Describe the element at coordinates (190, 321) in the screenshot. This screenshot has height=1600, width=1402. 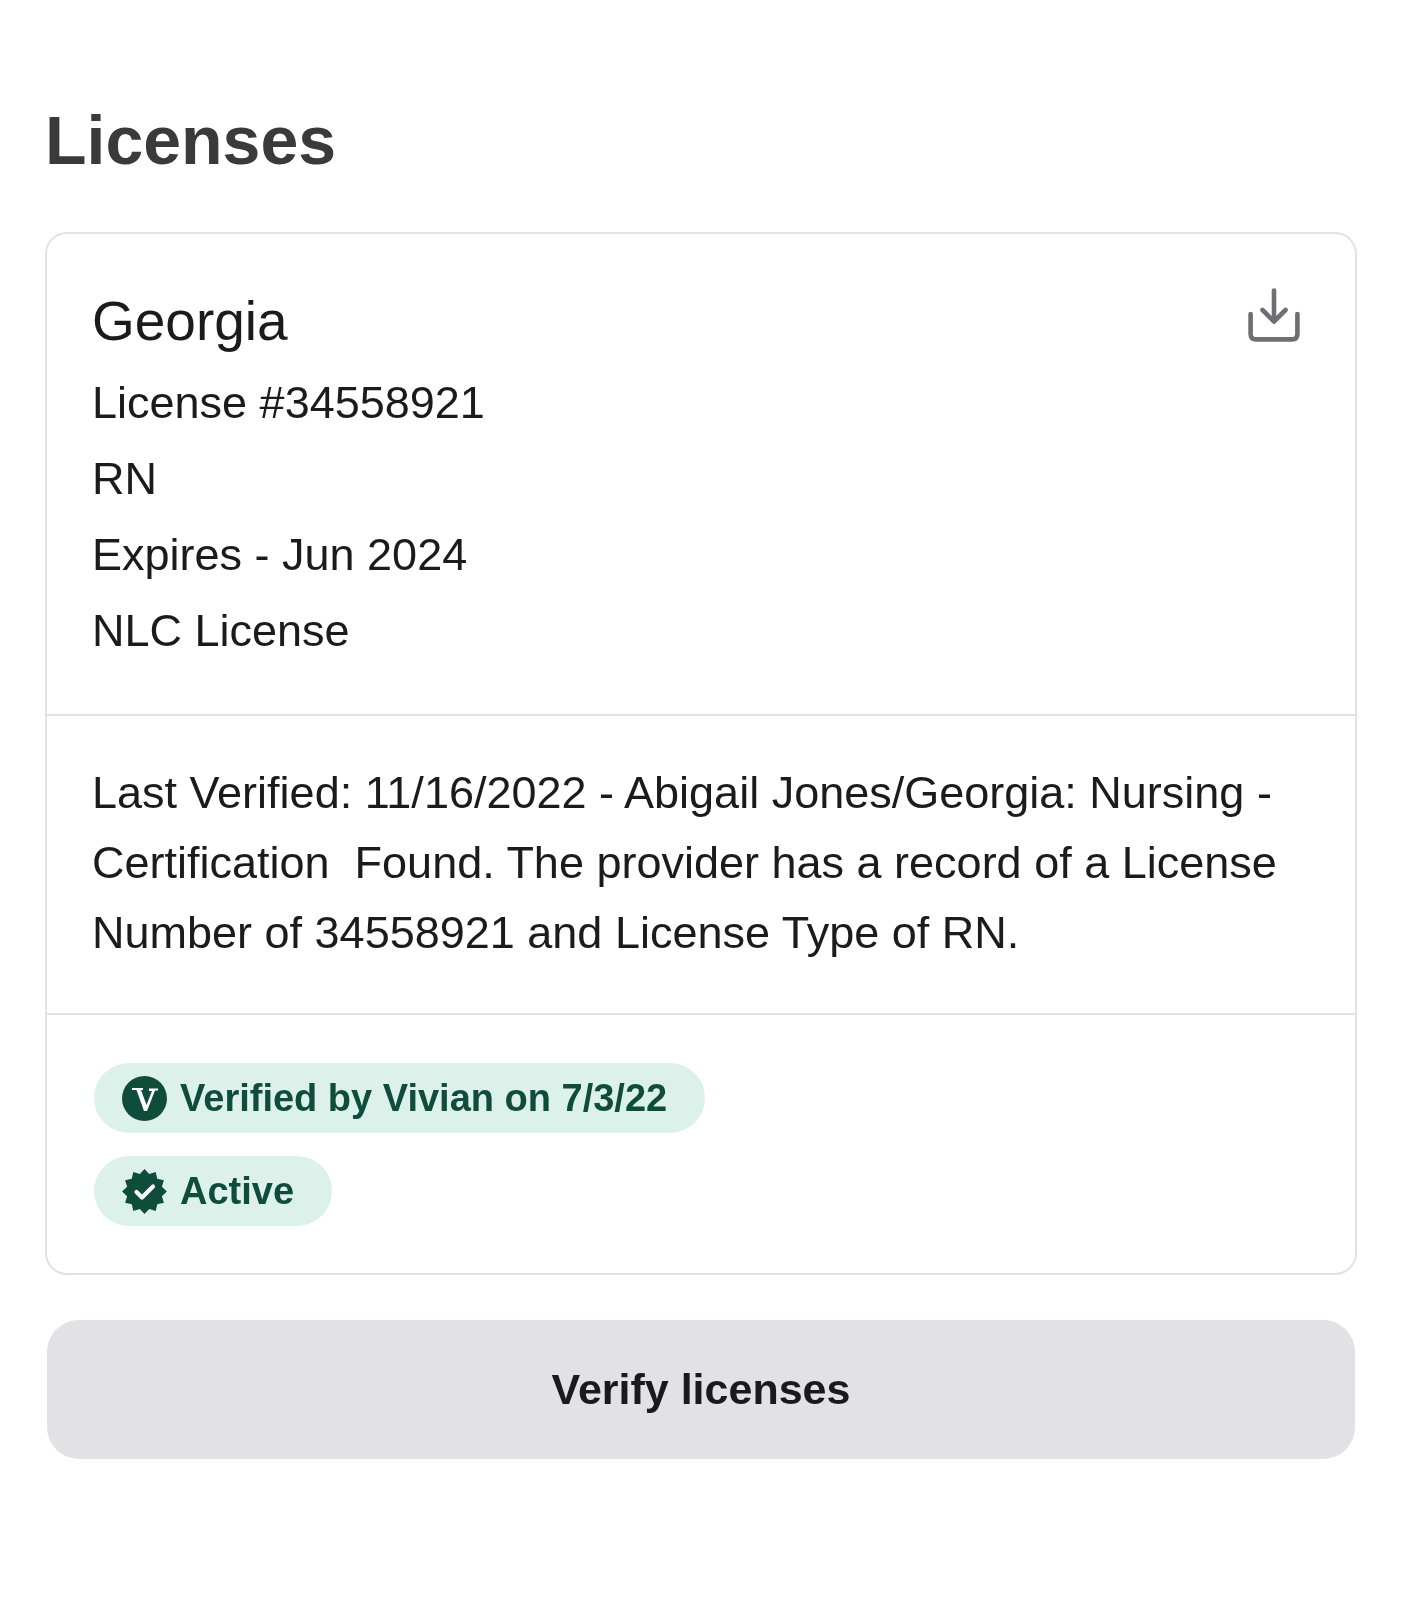
I see `license-state: Georgia` at that location.